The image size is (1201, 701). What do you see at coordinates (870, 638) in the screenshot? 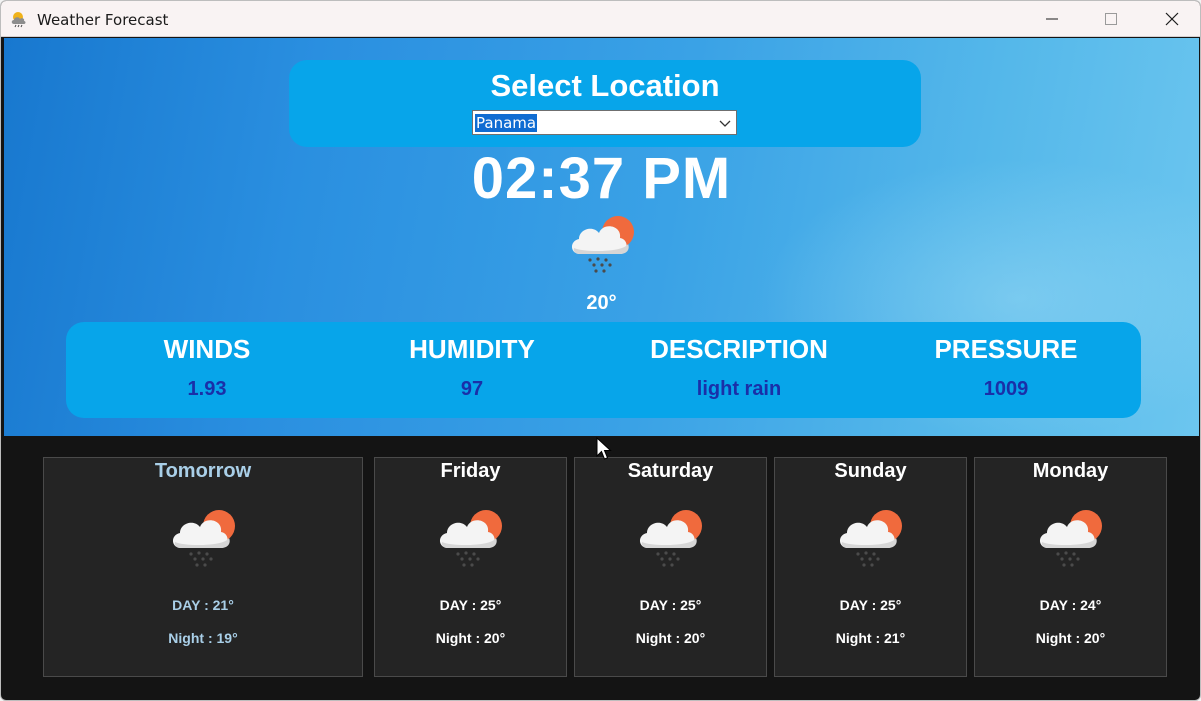
I see `forecast-night-temp: Night : 21°` at bounding box center [870, 638].